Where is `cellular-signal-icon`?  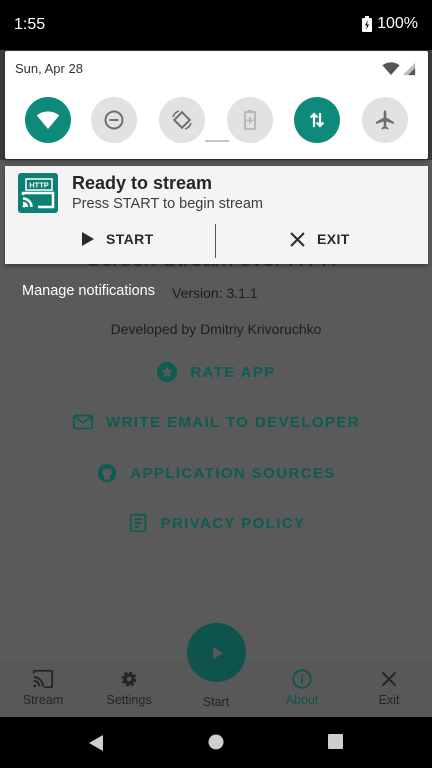 cellular-signal-icon is located at coordinates (409, 69).